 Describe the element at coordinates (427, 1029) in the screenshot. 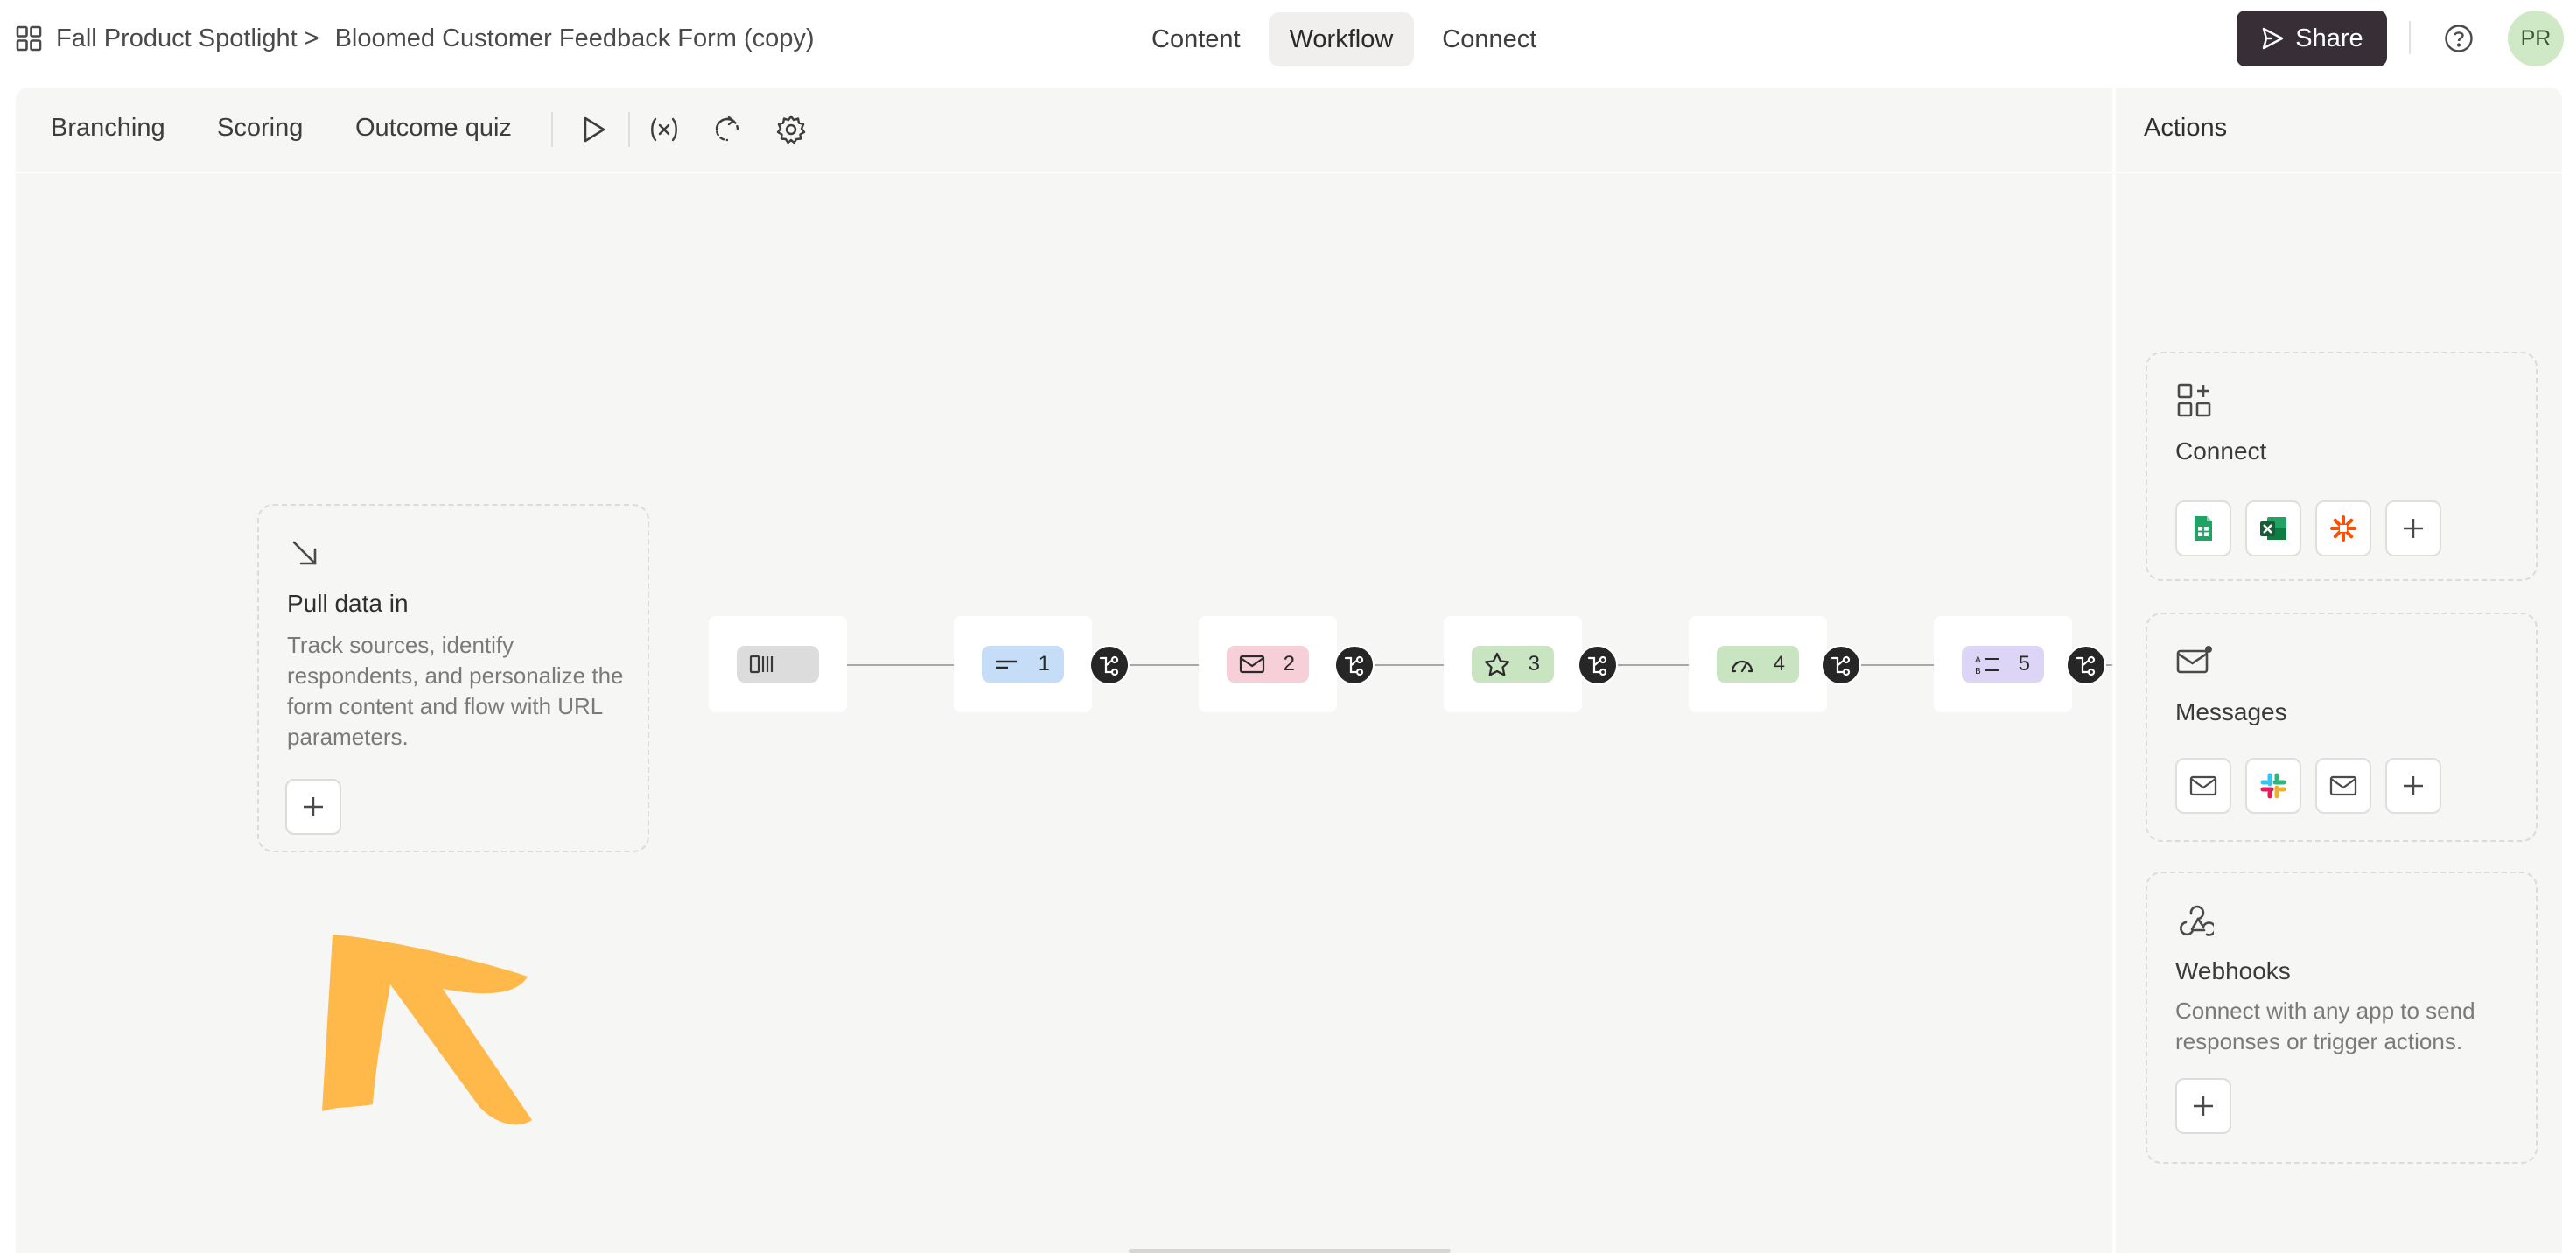

I see `annotation-arrow-icon` at that location.